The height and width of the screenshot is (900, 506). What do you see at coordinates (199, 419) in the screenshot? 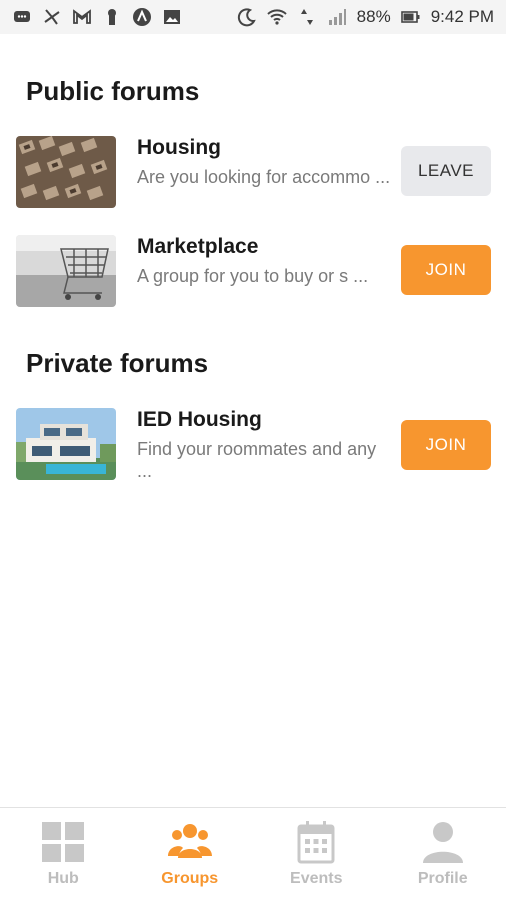
I see `forum-name: IED Housing` at bounding box center [199, 419].